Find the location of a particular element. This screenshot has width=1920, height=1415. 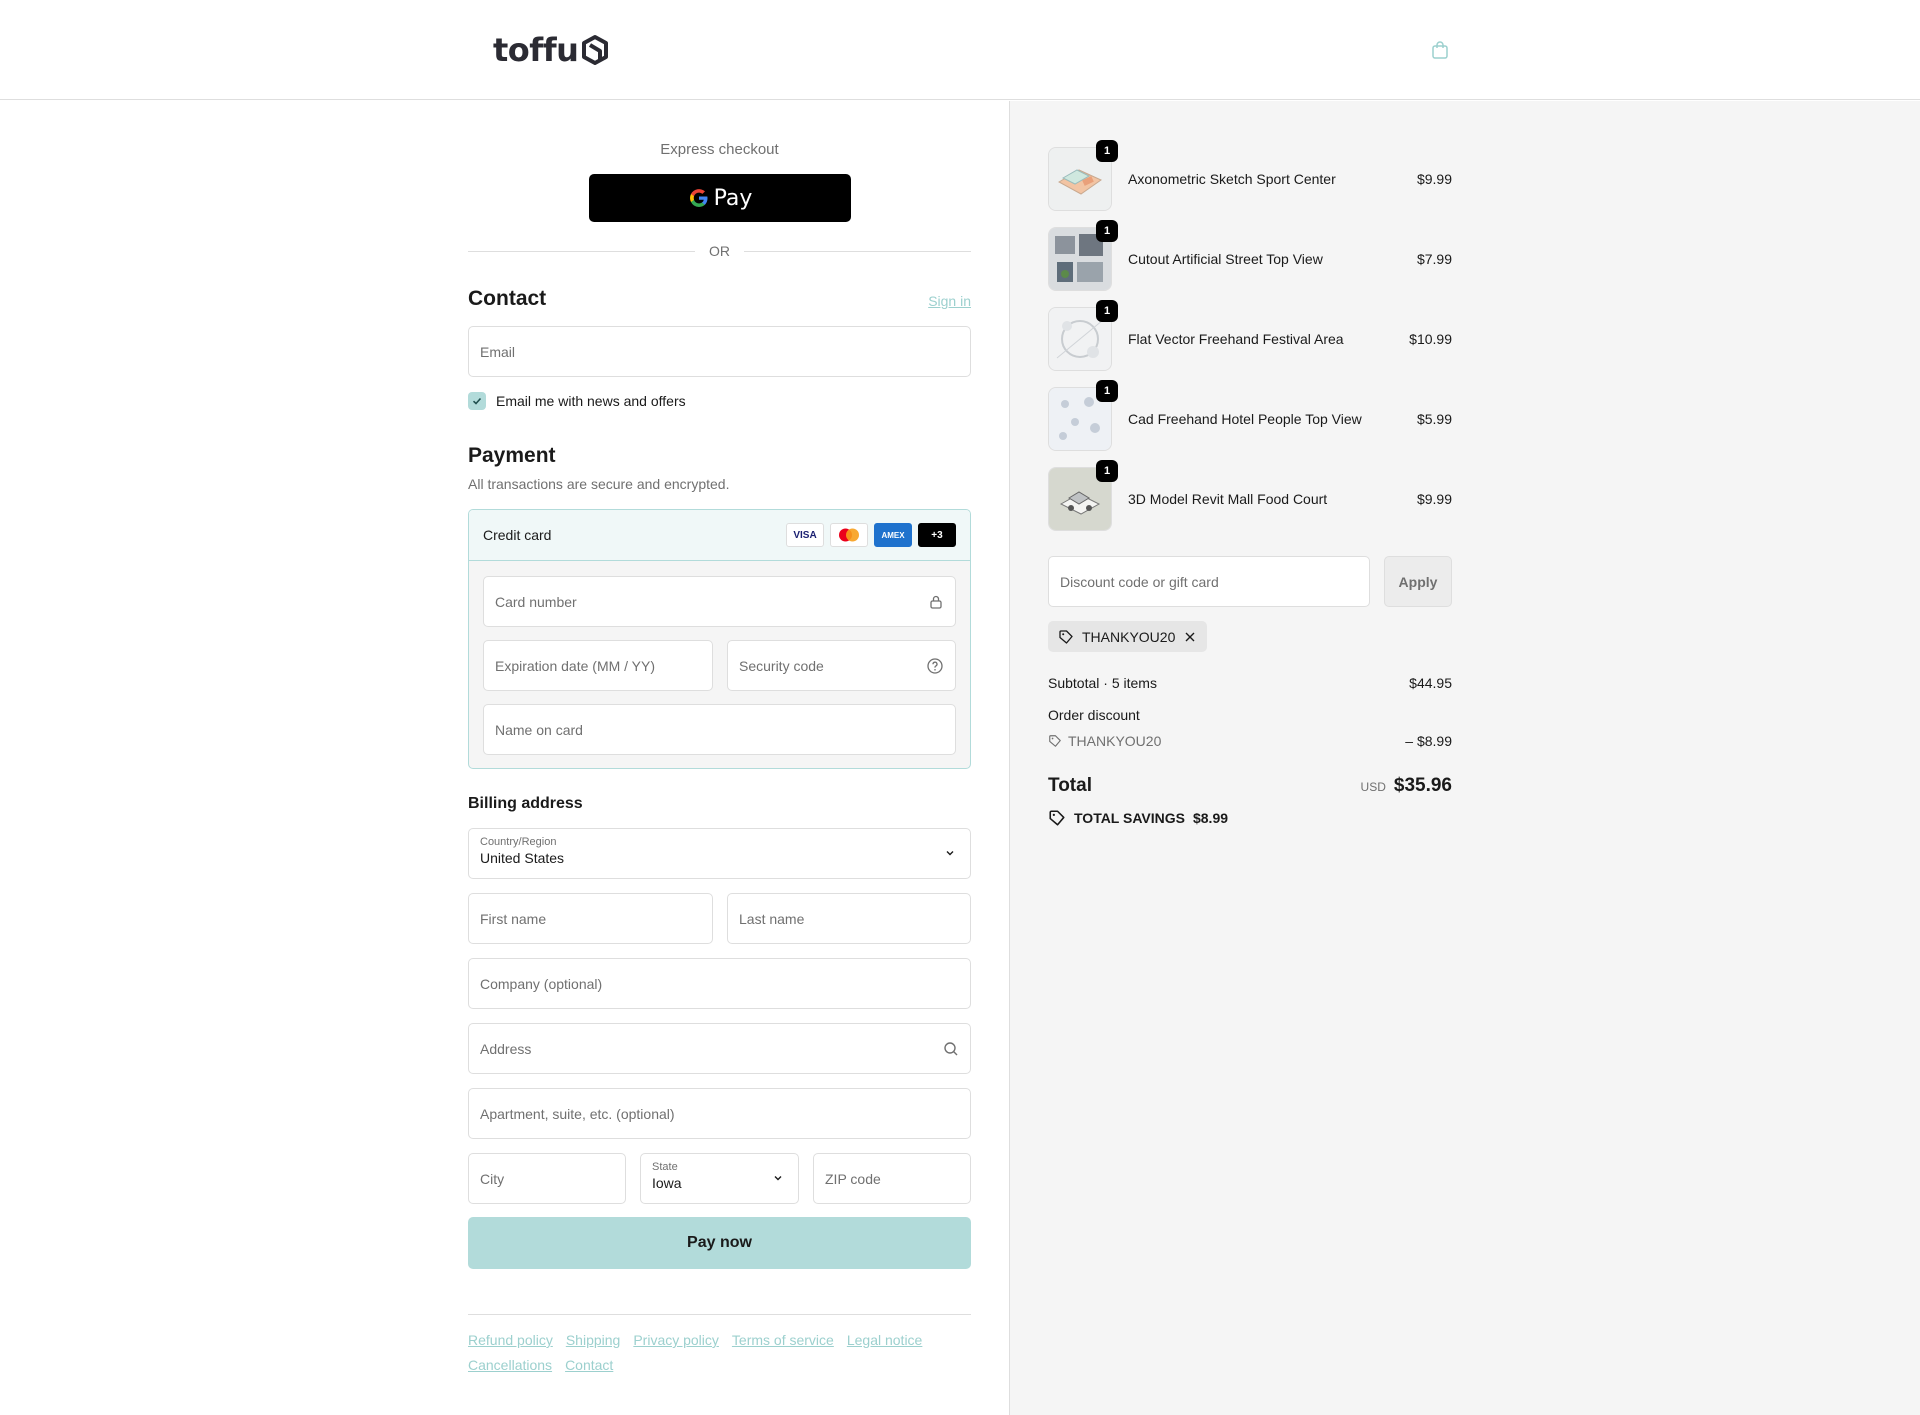

shipping-link: Shipping is located at coordinates (593, 1340).